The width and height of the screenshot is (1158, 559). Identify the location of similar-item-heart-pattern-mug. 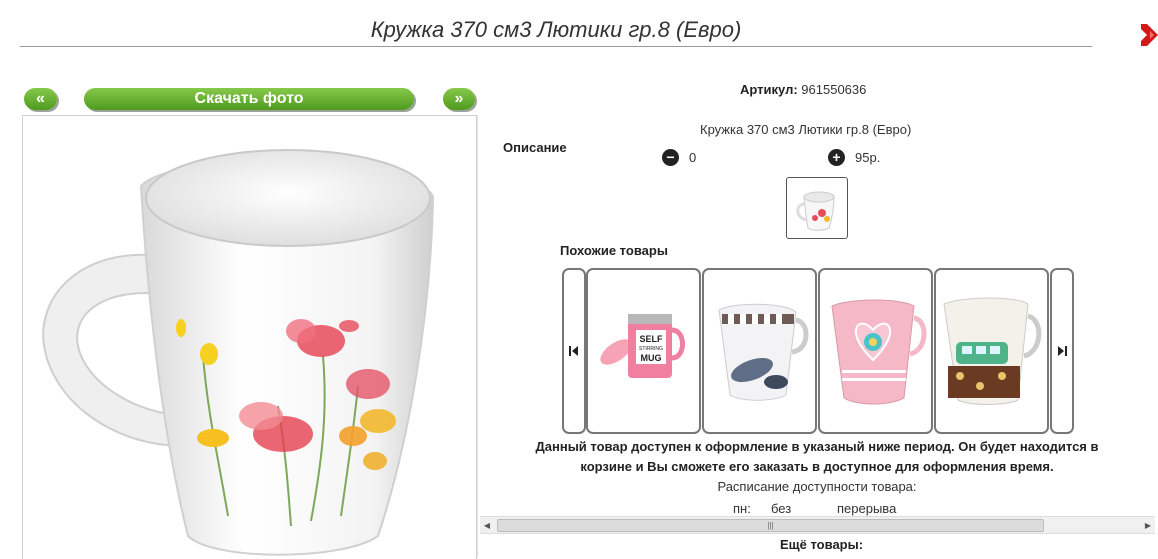
(875, 351).